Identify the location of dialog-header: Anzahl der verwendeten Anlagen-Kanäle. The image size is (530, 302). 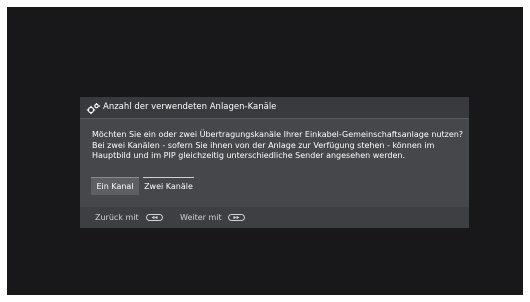
(274, 108).